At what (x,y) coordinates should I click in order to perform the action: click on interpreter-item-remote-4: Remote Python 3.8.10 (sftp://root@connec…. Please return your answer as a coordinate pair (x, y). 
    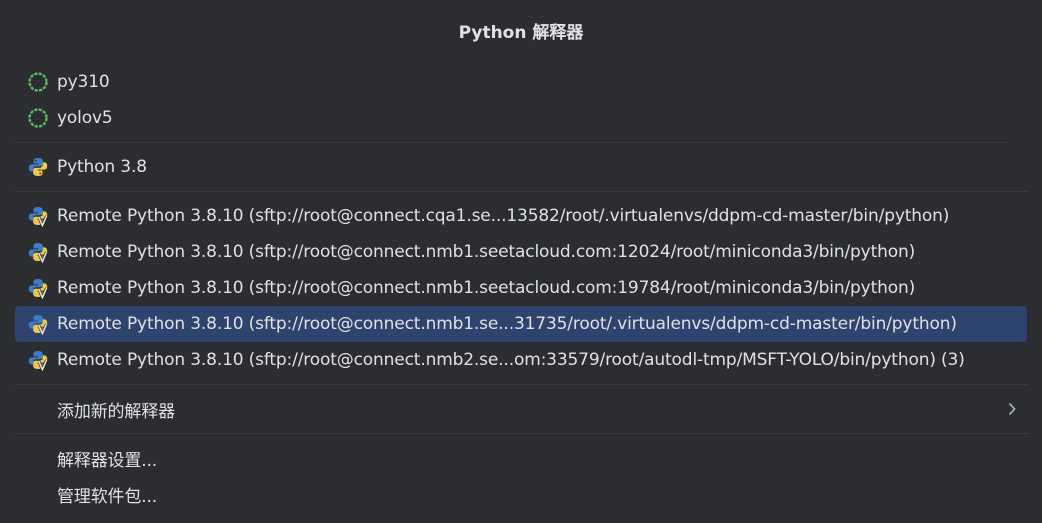
    Looking at the image, I should click on (521, 324).